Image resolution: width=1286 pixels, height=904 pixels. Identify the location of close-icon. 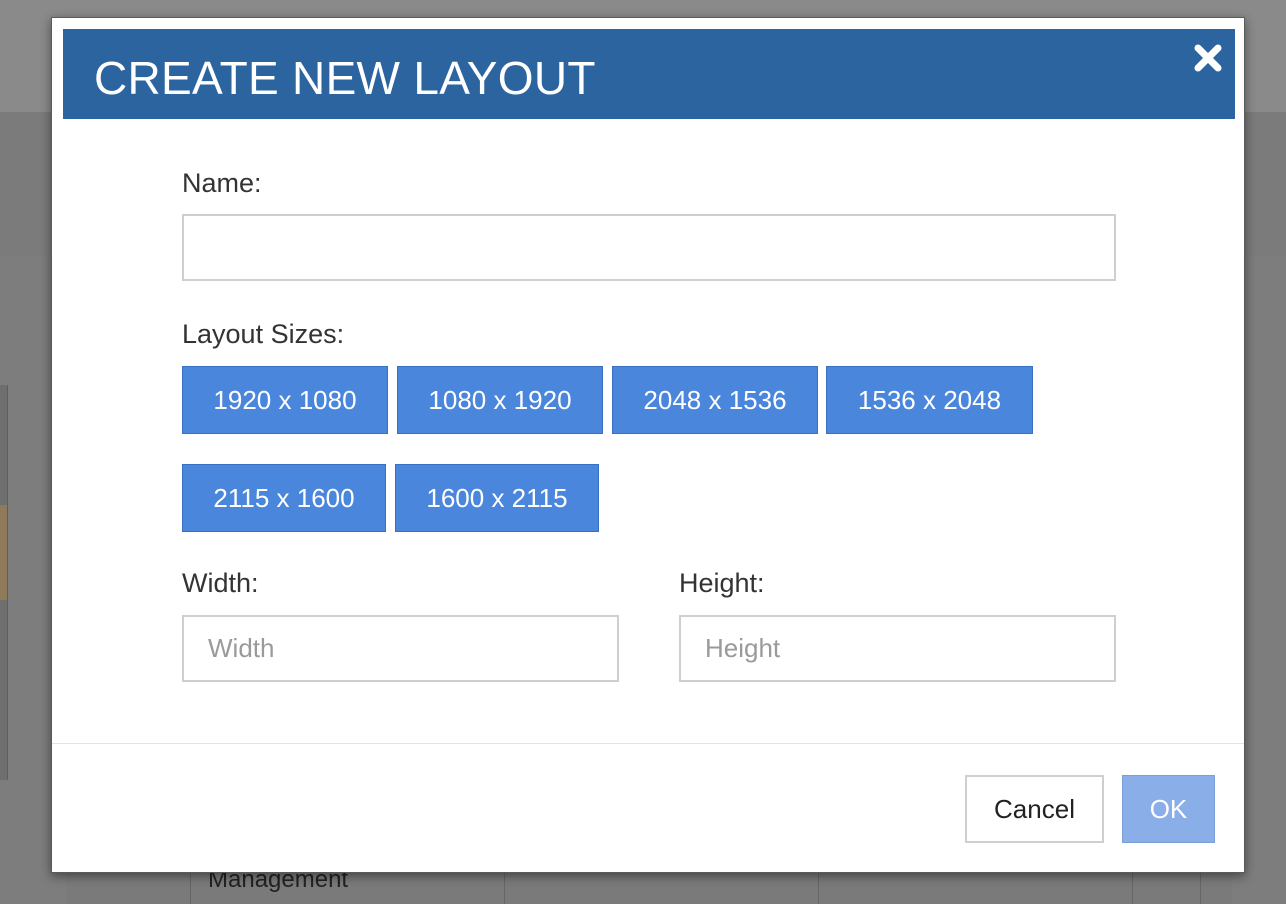
(1208, 58).